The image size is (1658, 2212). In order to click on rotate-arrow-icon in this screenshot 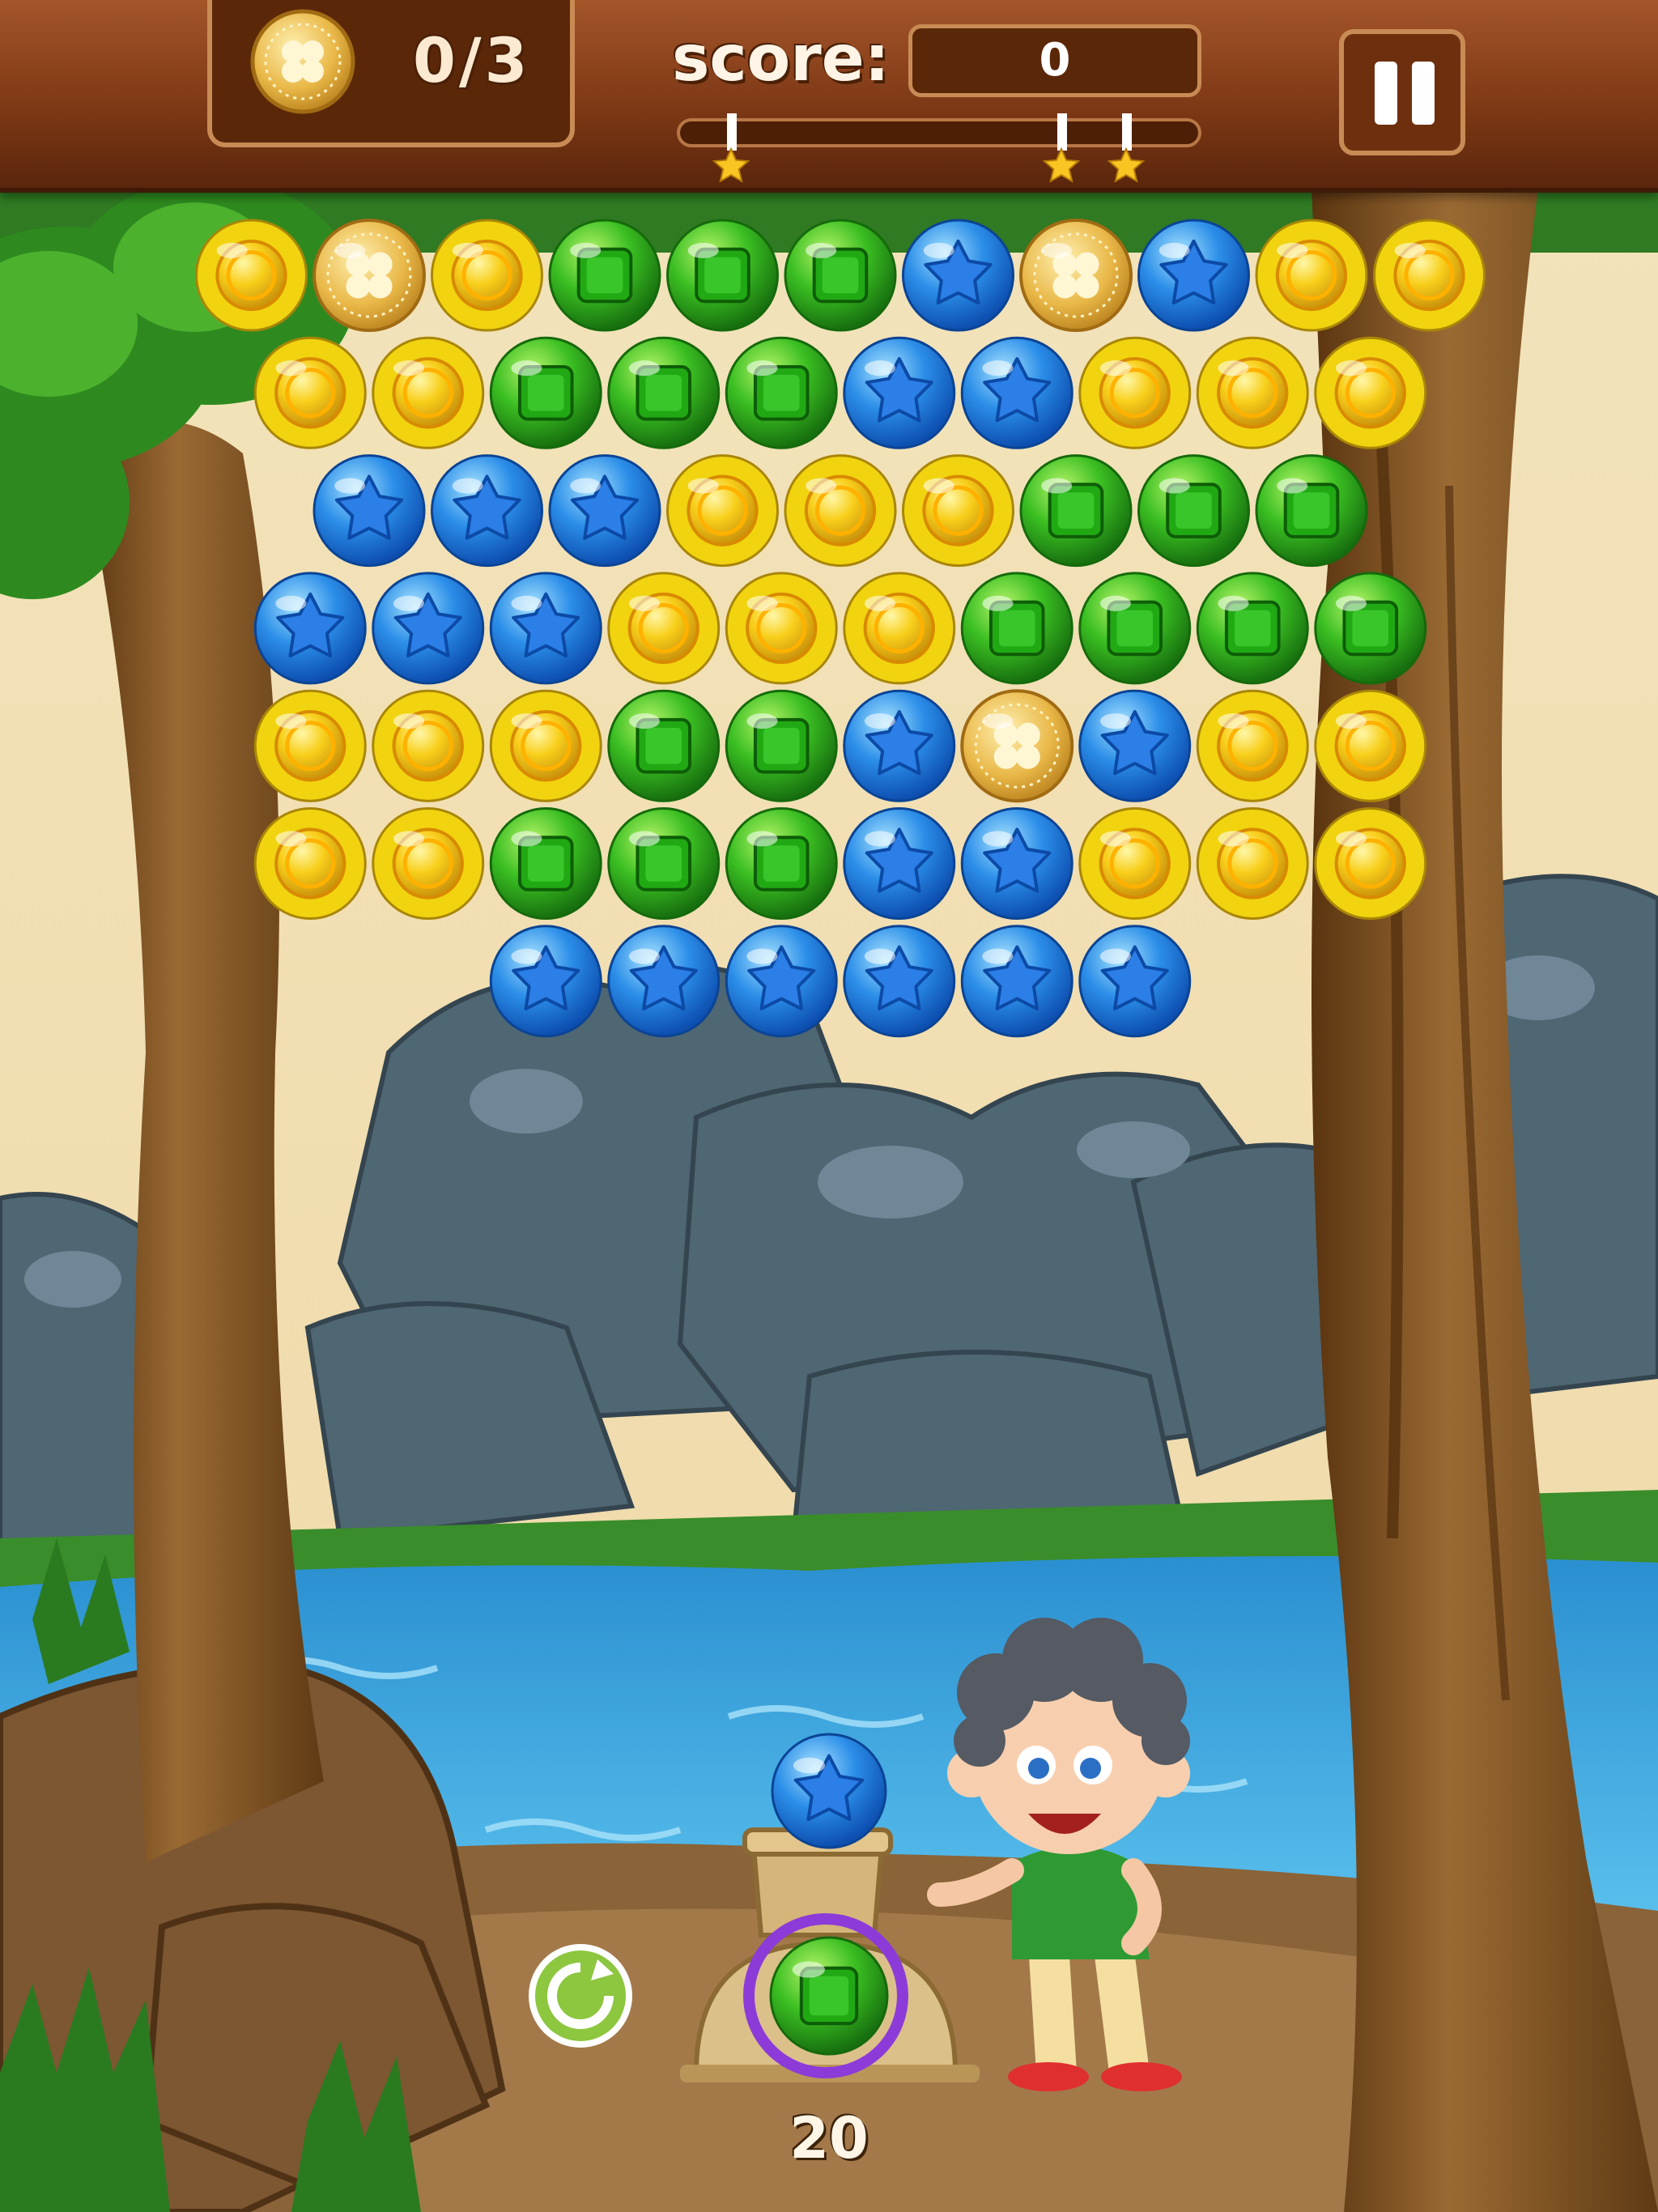, I will do `click(580, 1996)`.